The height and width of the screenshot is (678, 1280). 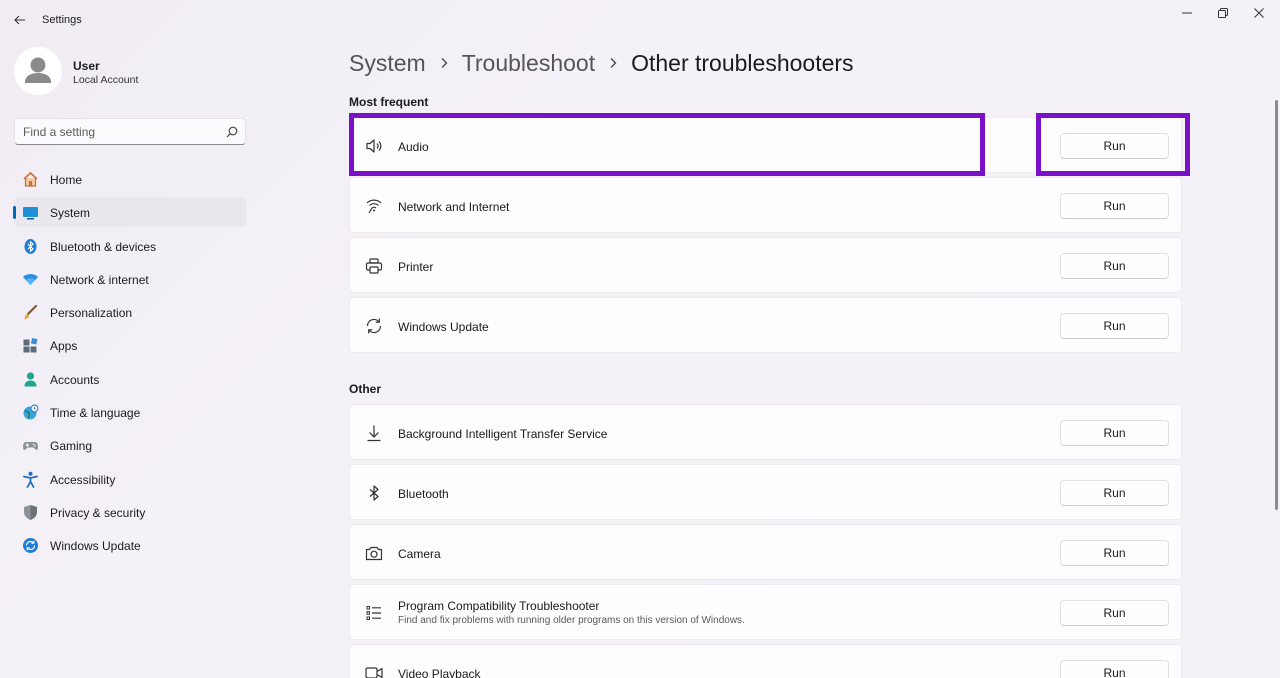 I want to click on sidebar-item-windows-update: Windows Update, so click(x=130, y=545).